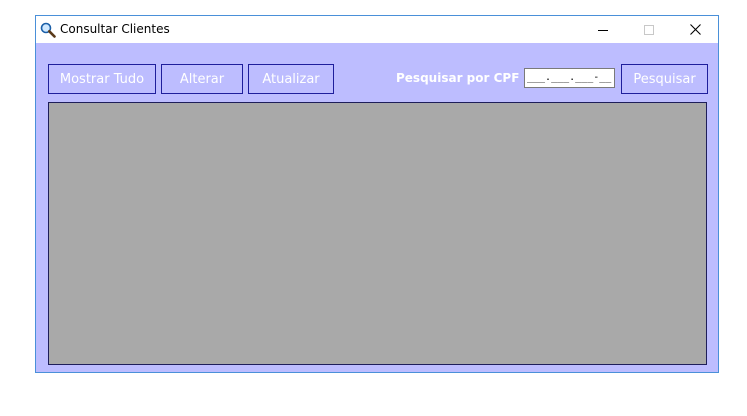  I want to click on atualizar-button: Atualizar, so click(291, 79).